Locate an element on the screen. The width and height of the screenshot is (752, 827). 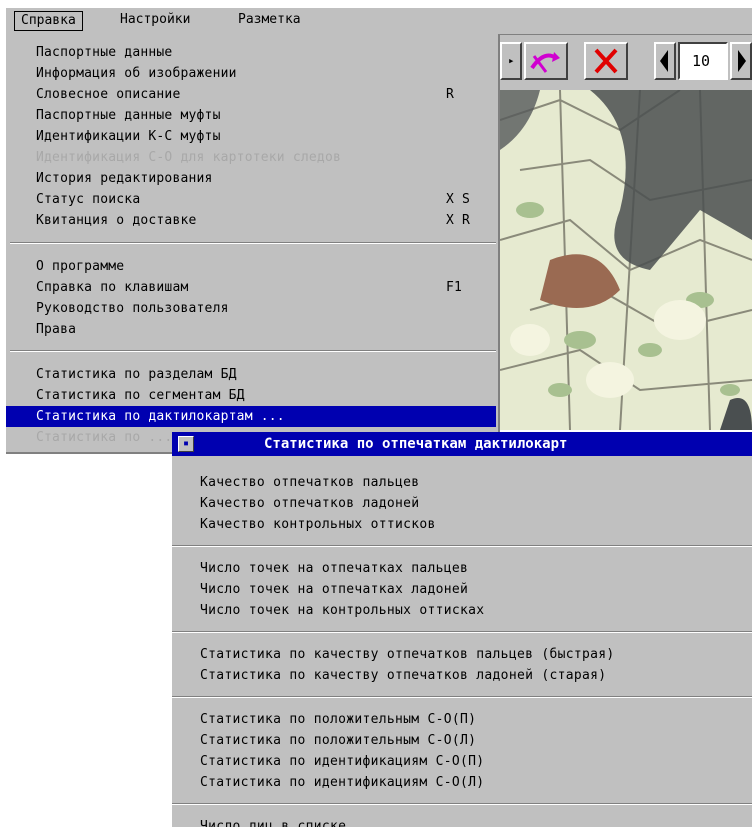
submenu-item-finger-quality: Качество отпечатков пальцев is located at coordinates (309, 482).